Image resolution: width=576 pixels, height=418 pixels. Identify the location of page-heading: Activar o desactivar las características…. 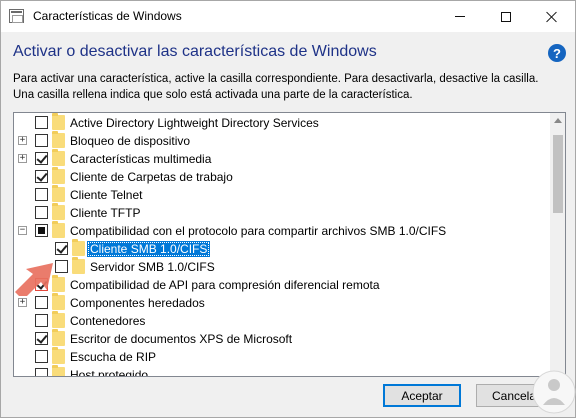
(195, 51).